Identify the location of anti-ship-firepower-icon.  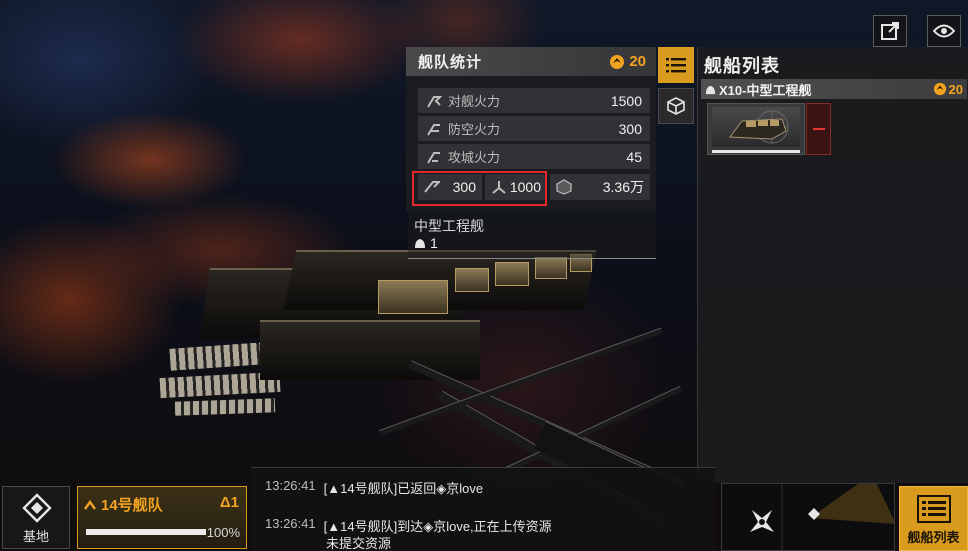
(434, 101).